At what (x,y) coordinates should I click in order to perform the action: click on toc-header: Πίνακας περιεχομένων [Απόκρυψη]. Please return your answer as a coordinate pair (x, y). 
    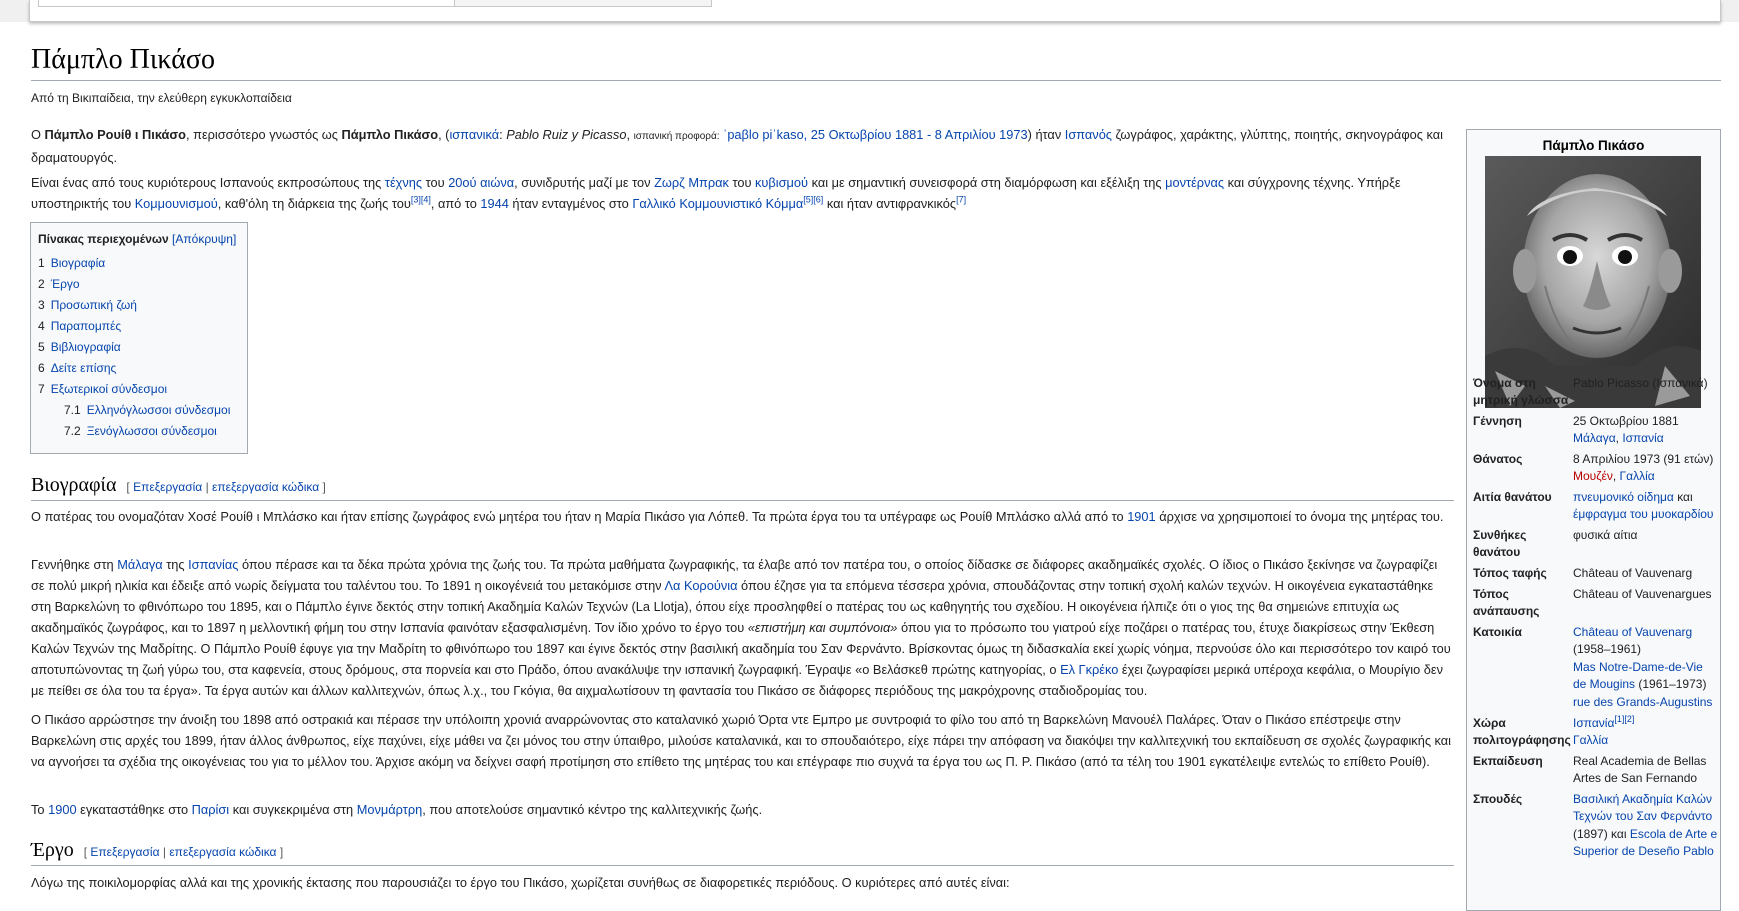
    Looking at the image, I should click on (137, 239).